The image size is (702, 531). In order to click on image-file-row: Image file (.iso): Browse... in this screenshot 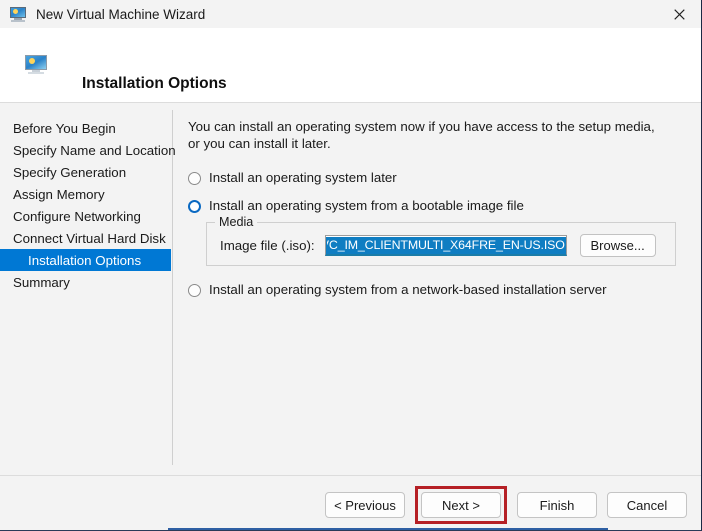, I will do `click(438, 245)`.